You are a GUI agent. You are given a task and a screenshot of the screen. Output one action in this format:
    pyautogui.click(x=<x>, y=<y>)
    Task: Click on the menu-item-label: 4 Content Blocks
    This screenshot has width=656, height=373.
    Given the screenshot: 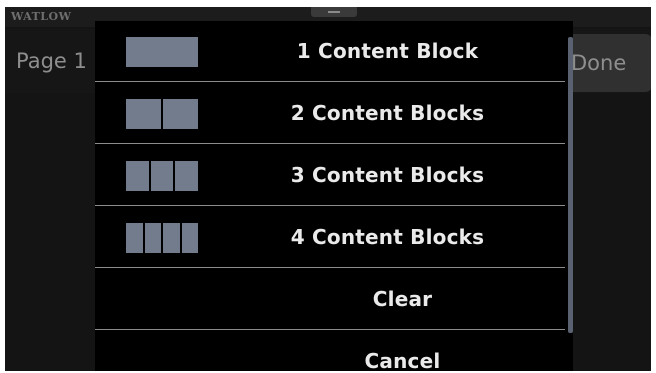 What is the action you would take?
    pyautogui.click(x=387, y=237)
    